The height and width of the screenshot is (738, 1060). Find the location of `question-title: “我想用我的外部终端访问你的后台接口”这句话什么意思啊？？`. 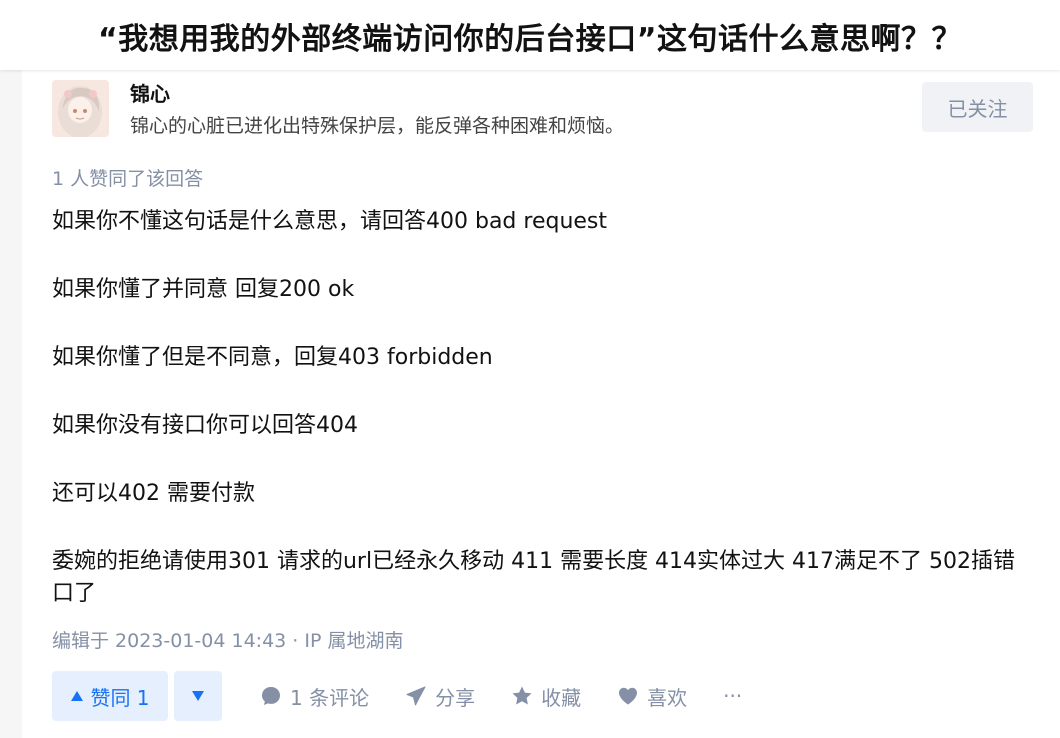

question-title: “我想用我的外部终端访问你的后台接口”这句话什么意思啊？？ is located at coordinates (530, 36).